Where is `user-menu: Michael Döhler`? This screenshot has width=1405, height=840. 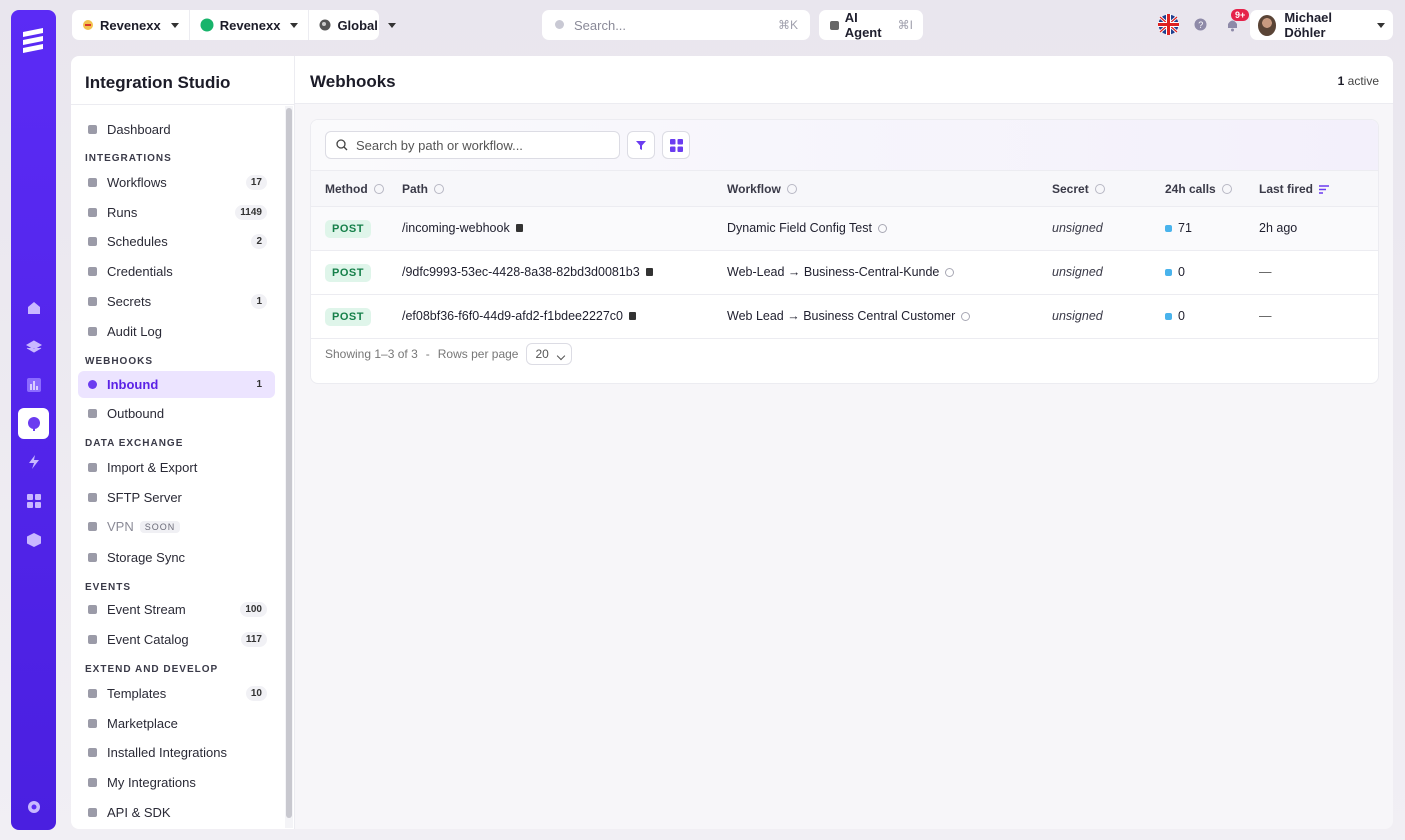
user-menu: Michael Döhler is located at coordinates (1321, 25).